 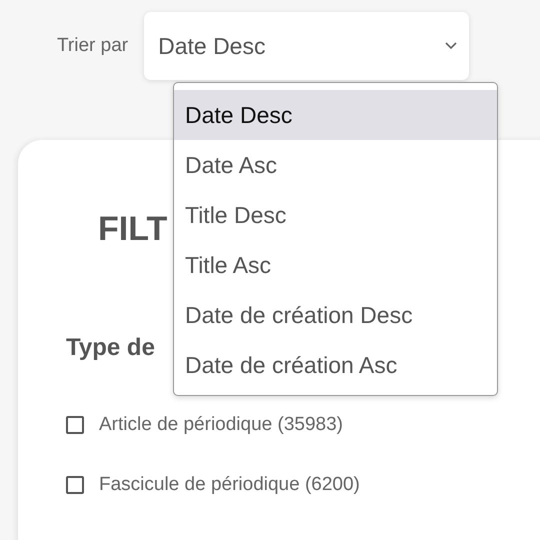 I want to click on filter-heading: FILT, so click(x=133, y=230).